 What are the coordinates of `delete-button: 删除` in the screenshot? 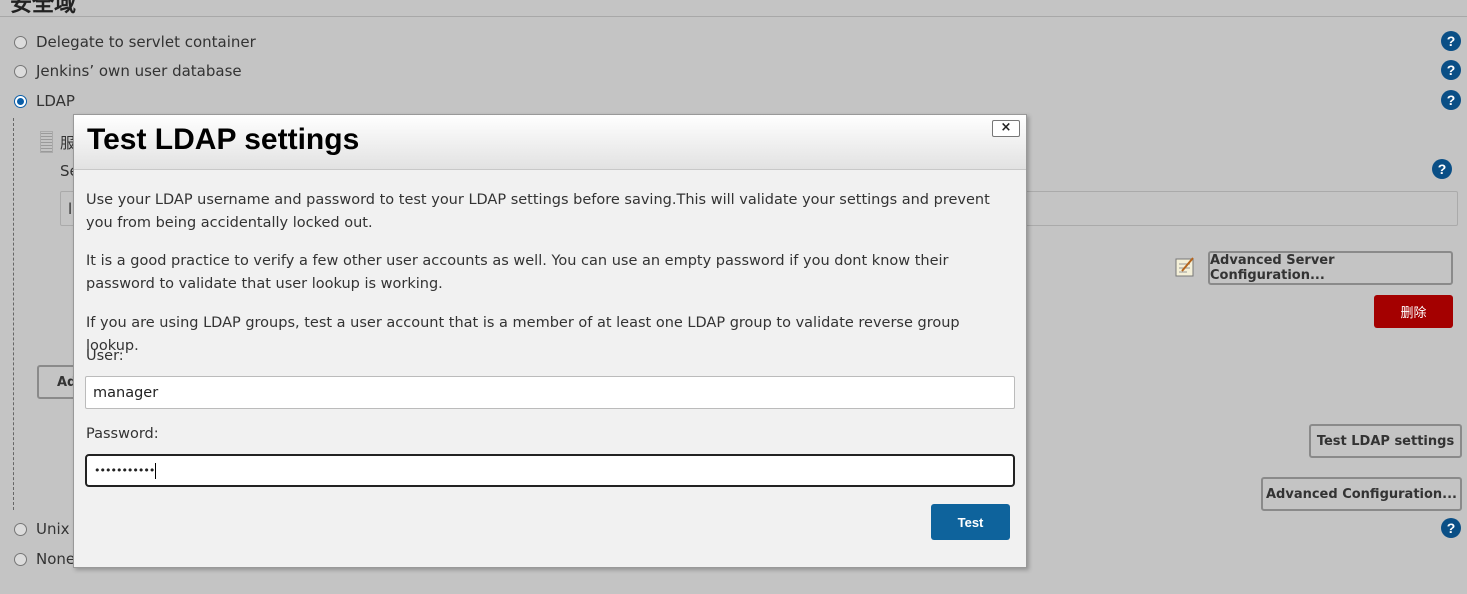 It's located at (1413, 311).